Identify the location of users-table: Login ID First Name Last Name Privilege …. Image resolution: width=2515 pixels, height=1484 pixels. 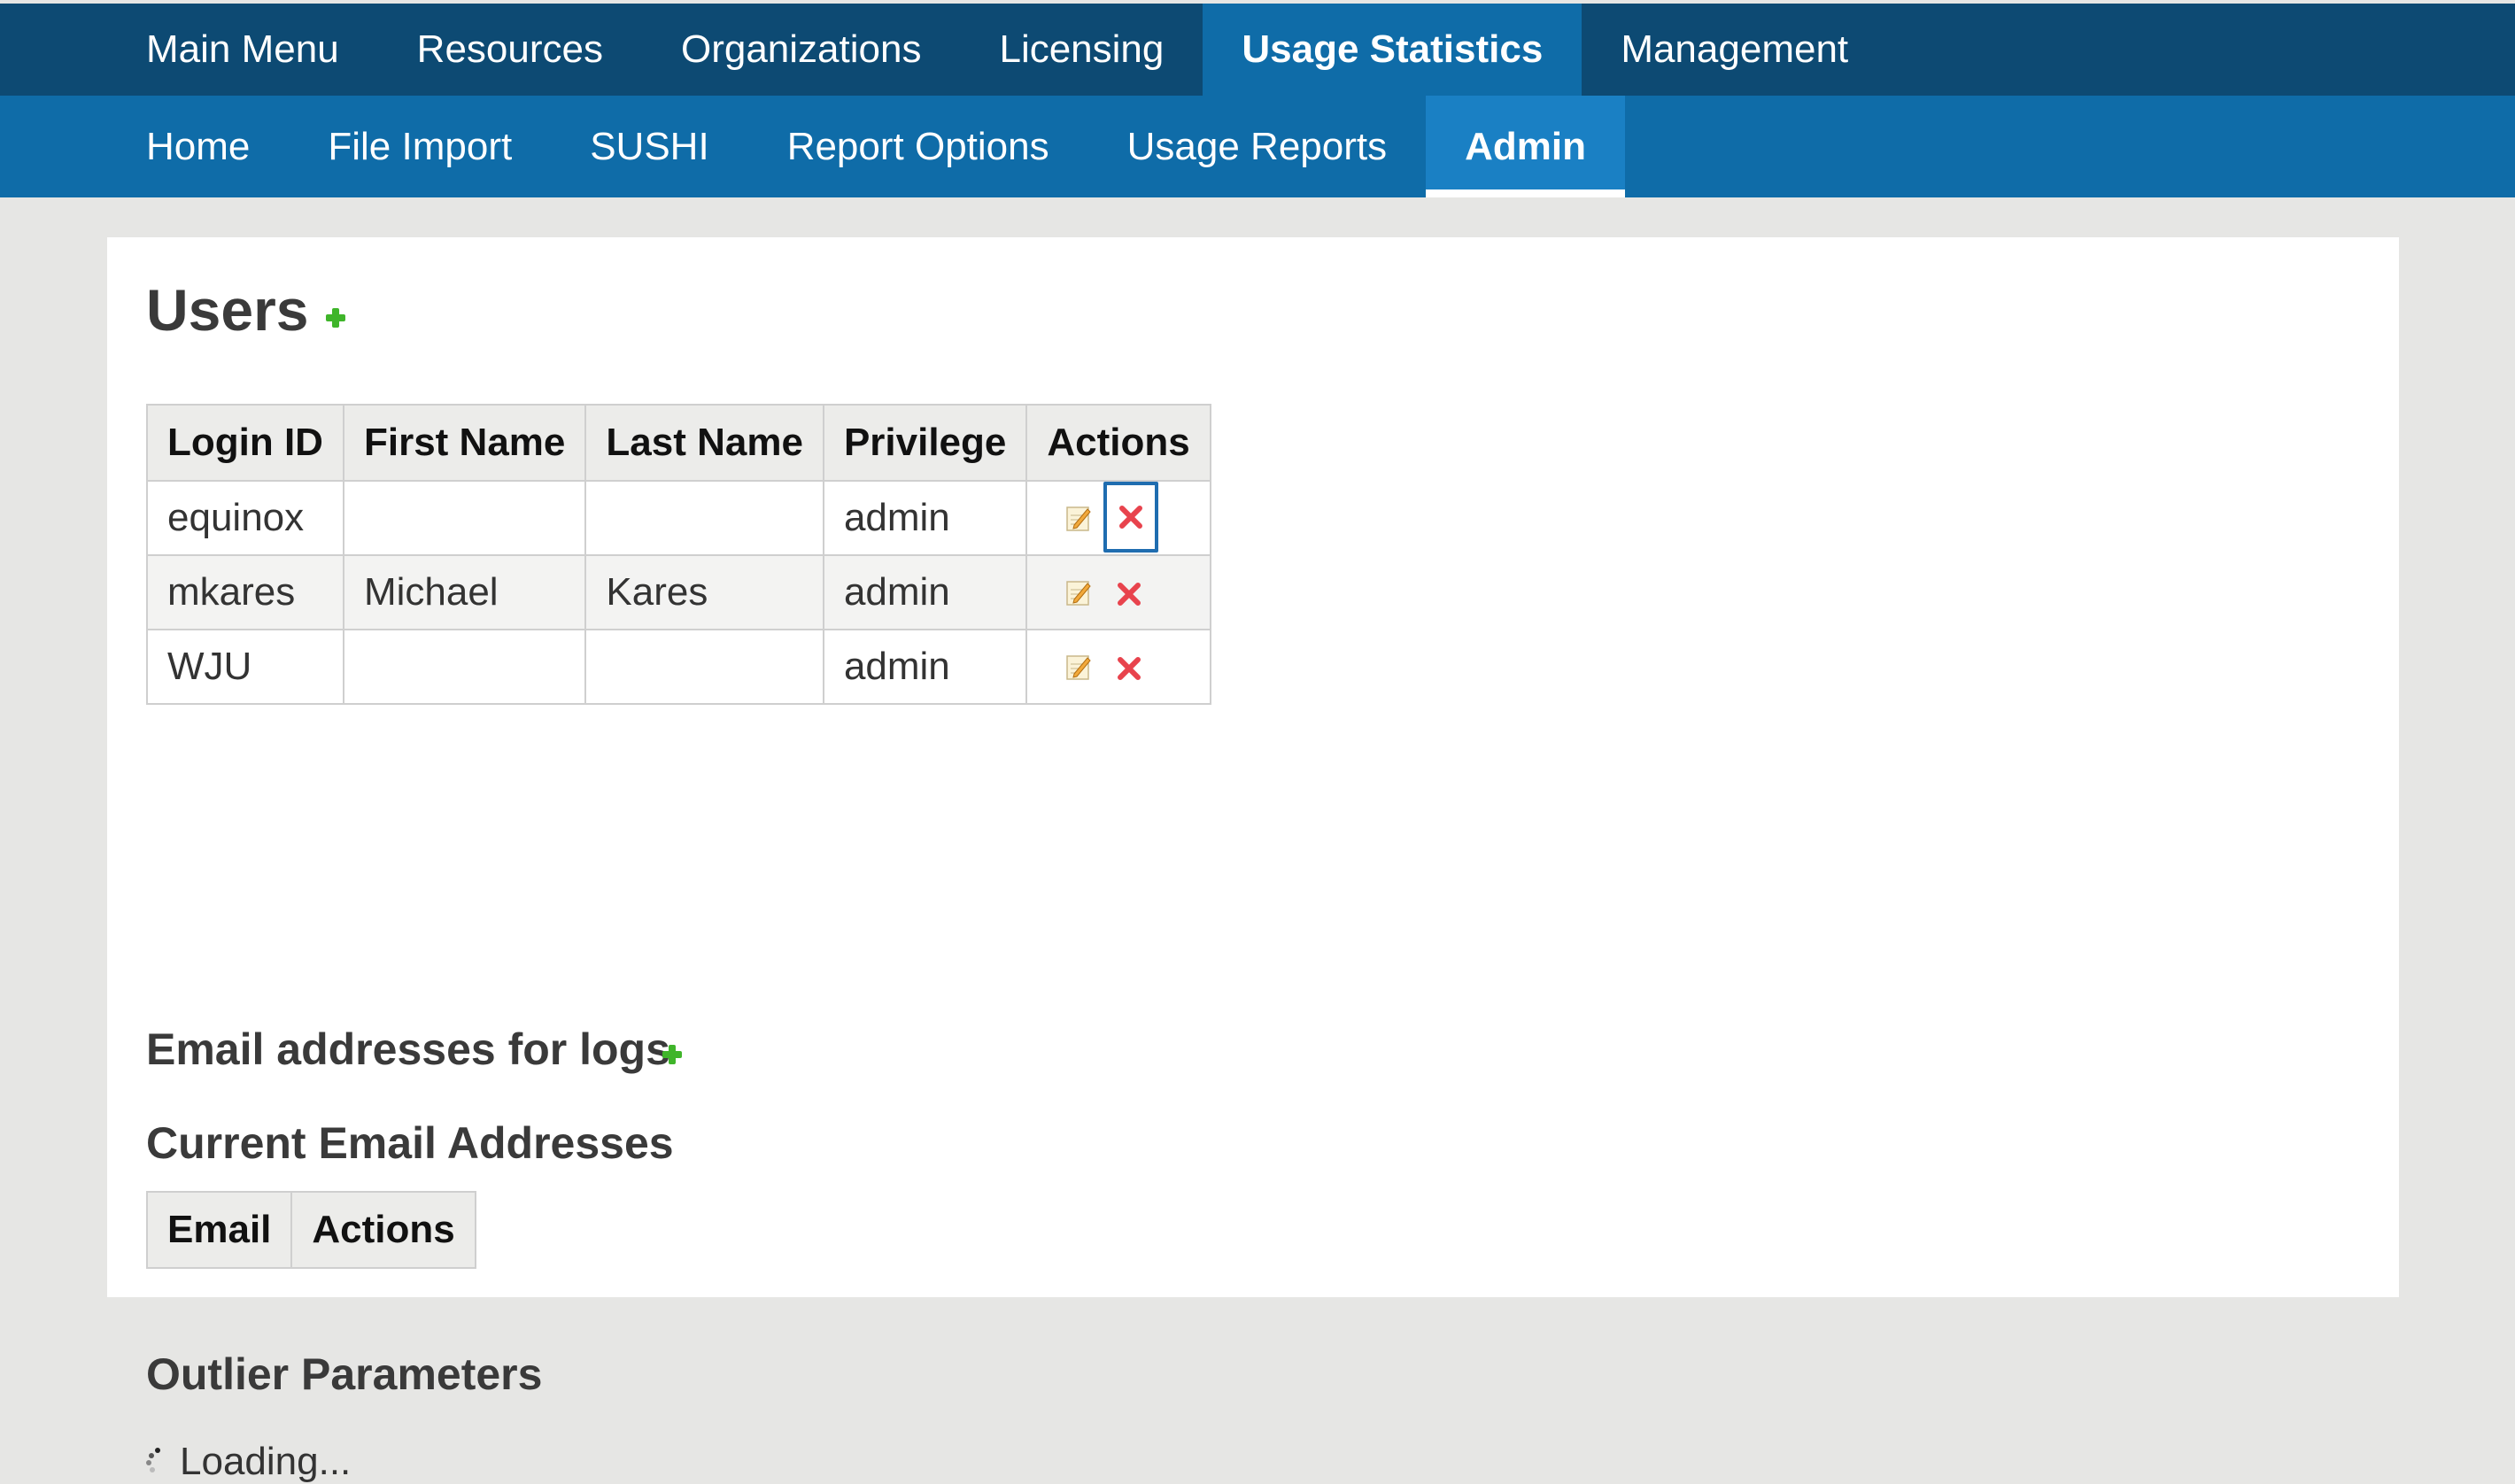
(678, 554).